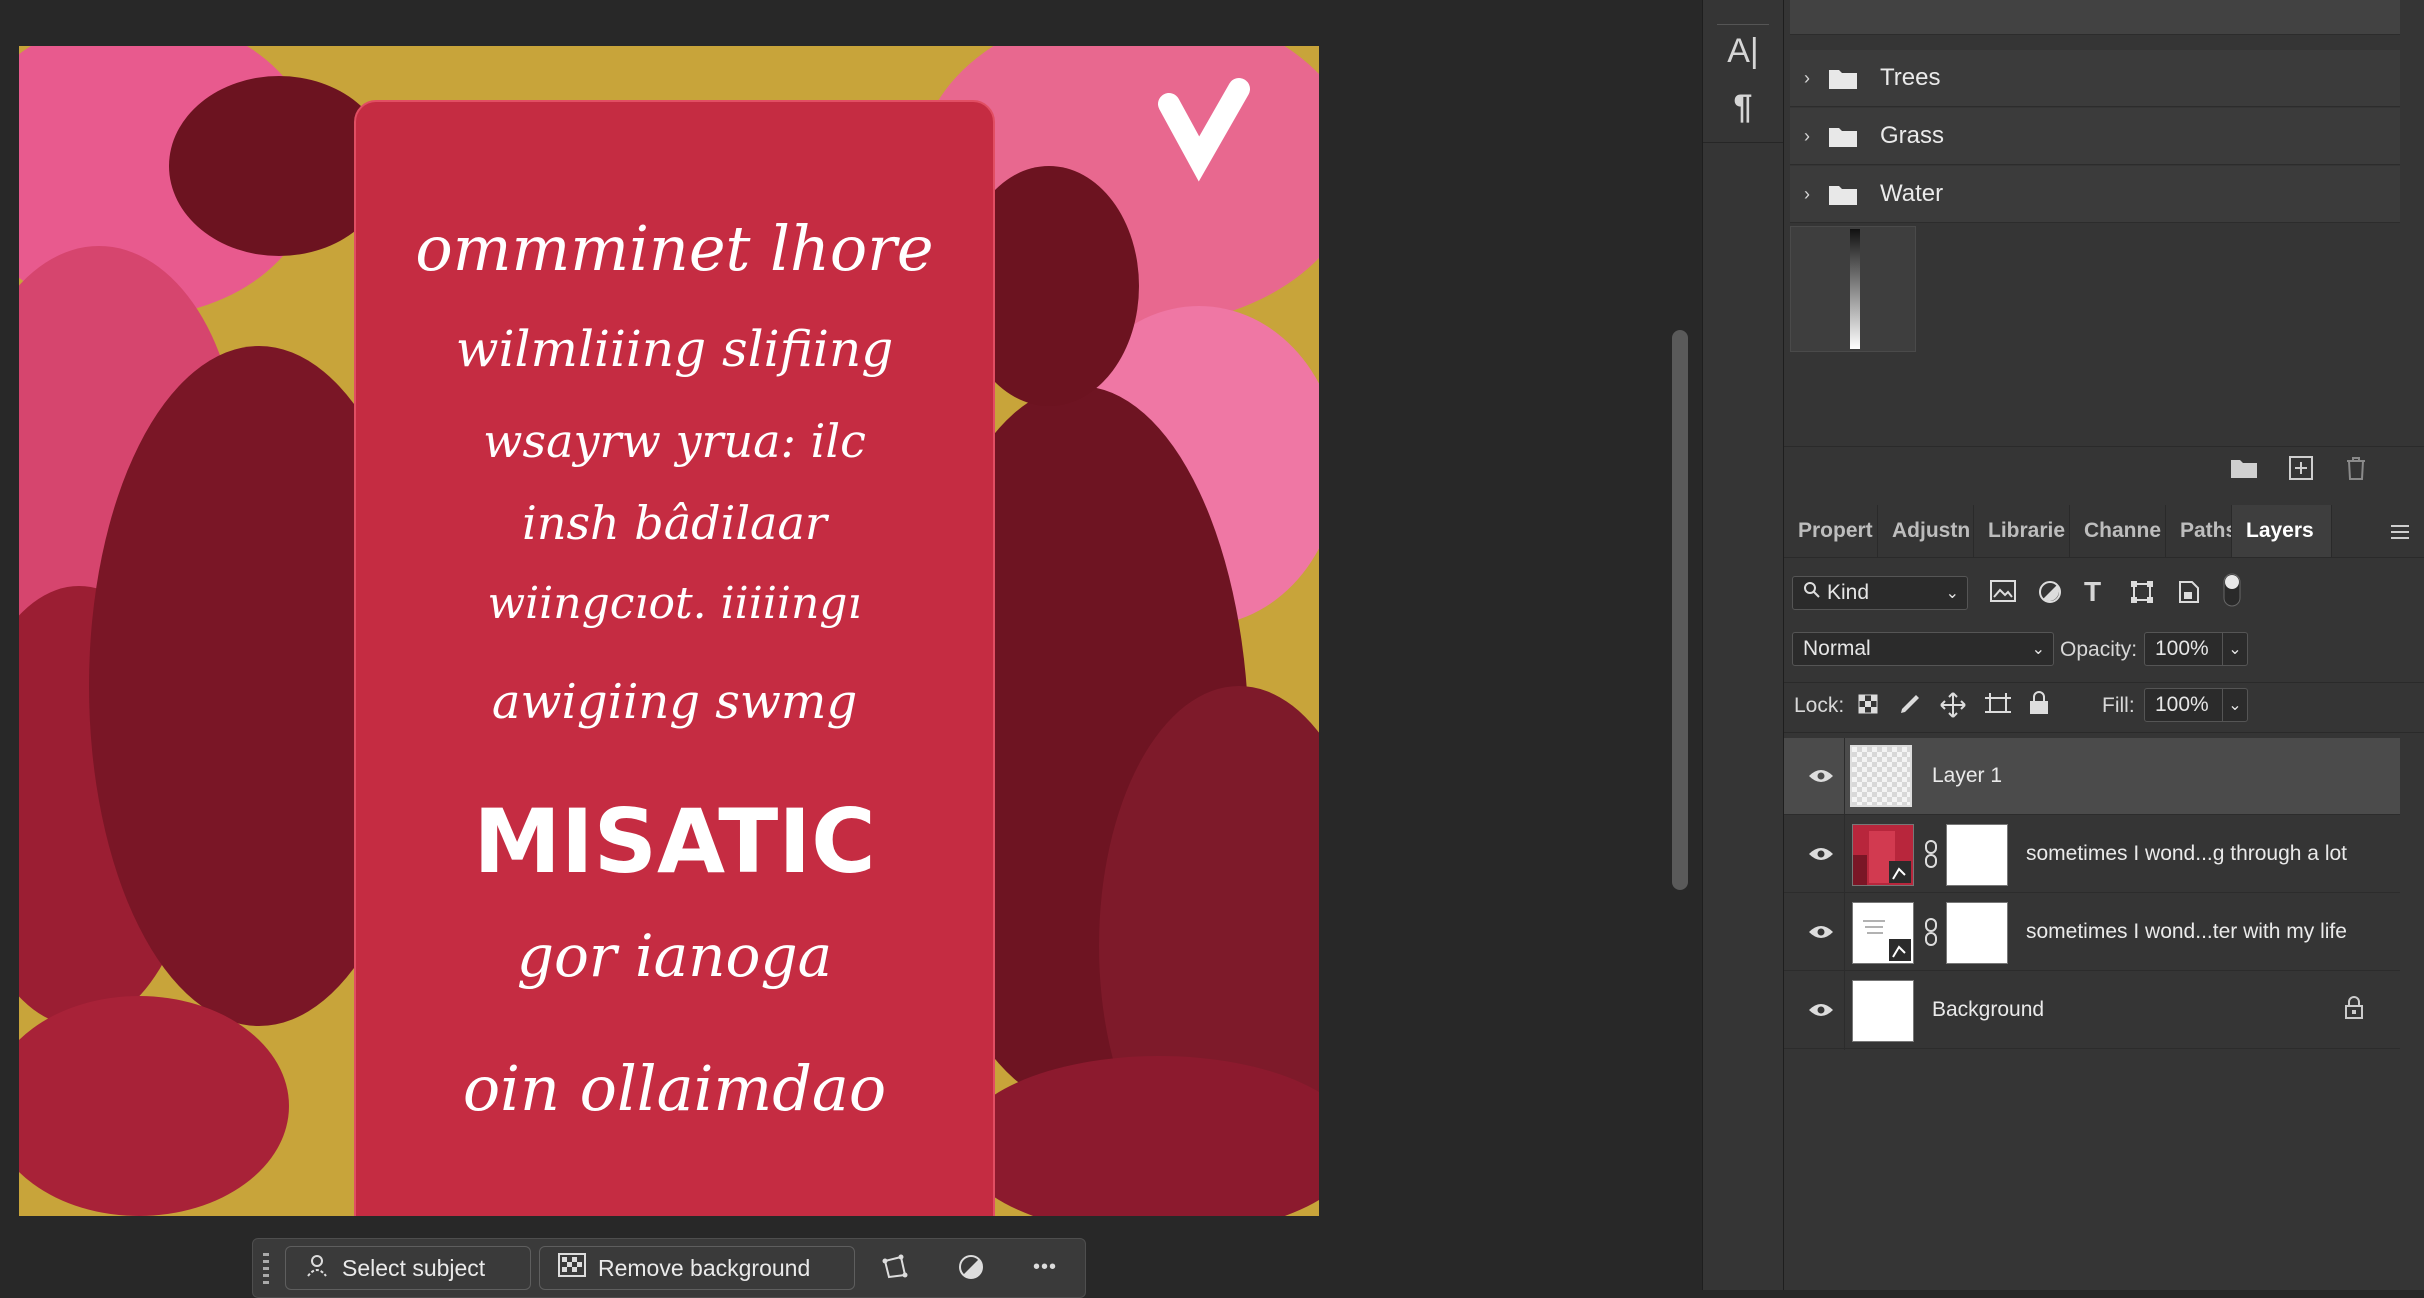 The height and width of the screenshot is (1298, 2424). I want to click on drag-handle-icon, so click(266, 1268).